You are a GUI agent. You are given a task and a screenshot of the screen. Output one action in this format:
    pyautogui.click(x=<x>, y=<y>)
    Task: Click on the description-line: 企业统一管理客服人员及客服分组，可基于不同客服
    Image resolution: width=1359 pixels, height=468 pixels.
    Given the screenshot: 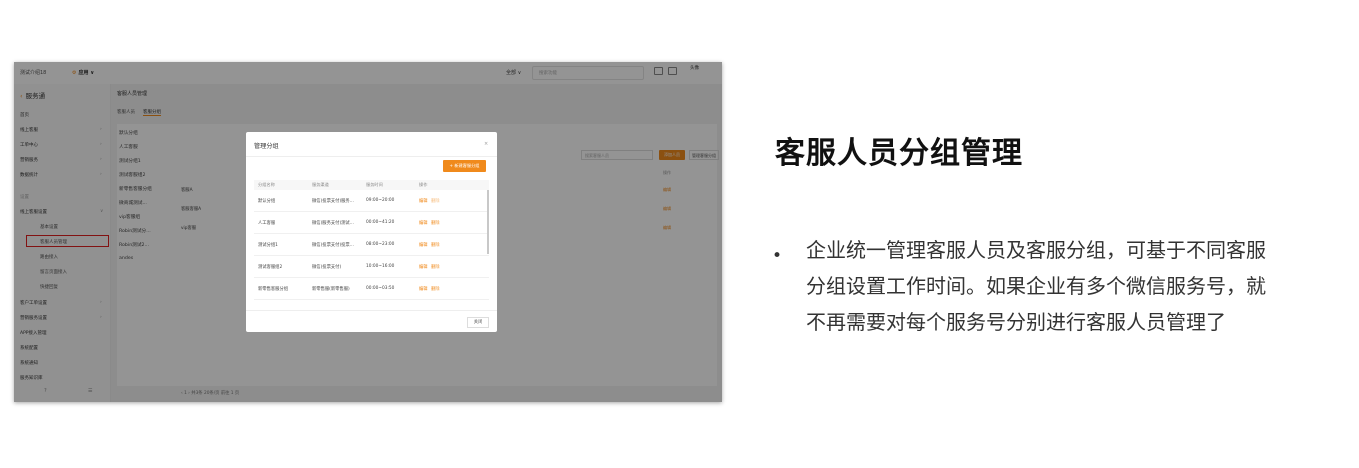 What is the action you would take?
    pyautogui.click(x=1036, y=250)
    